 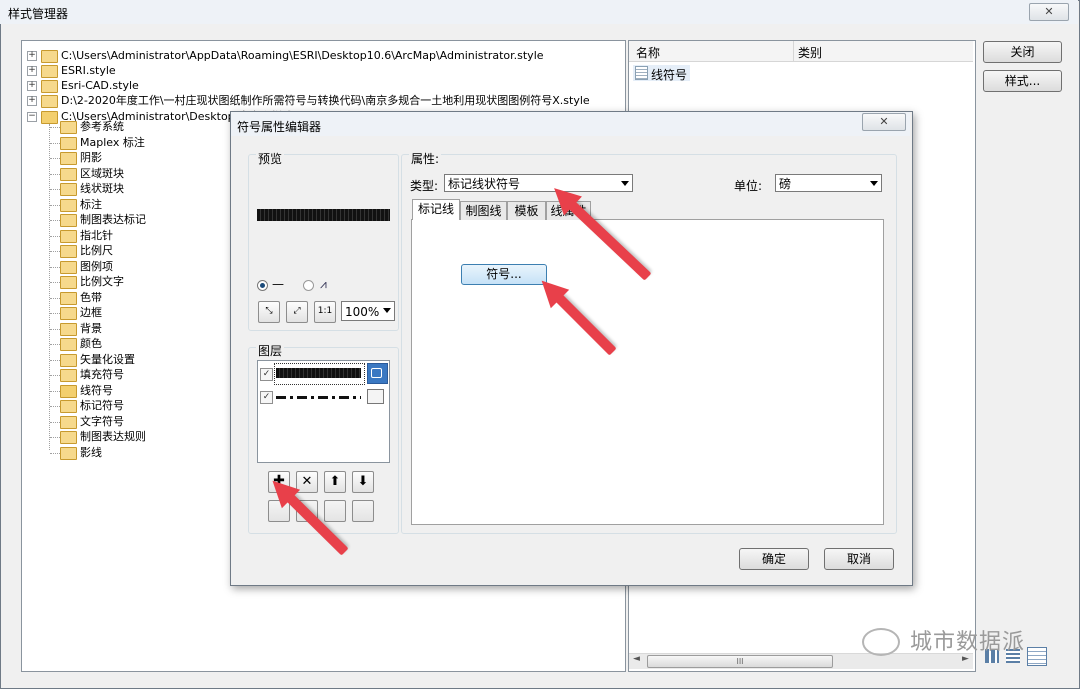 What do you see at coordinates (881, 642) in the screenshot?
I see `wechat-logo-icon` at bounding box center [881, 642].